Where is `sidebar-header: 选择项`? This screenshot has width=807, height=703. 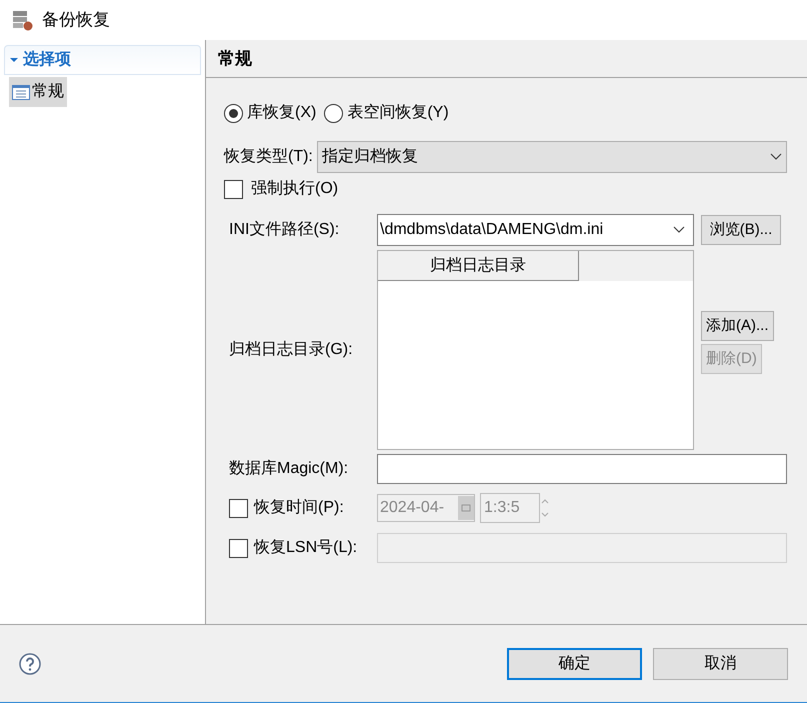
sidebar-header: 选择项 is located at coordinates (102, 60).